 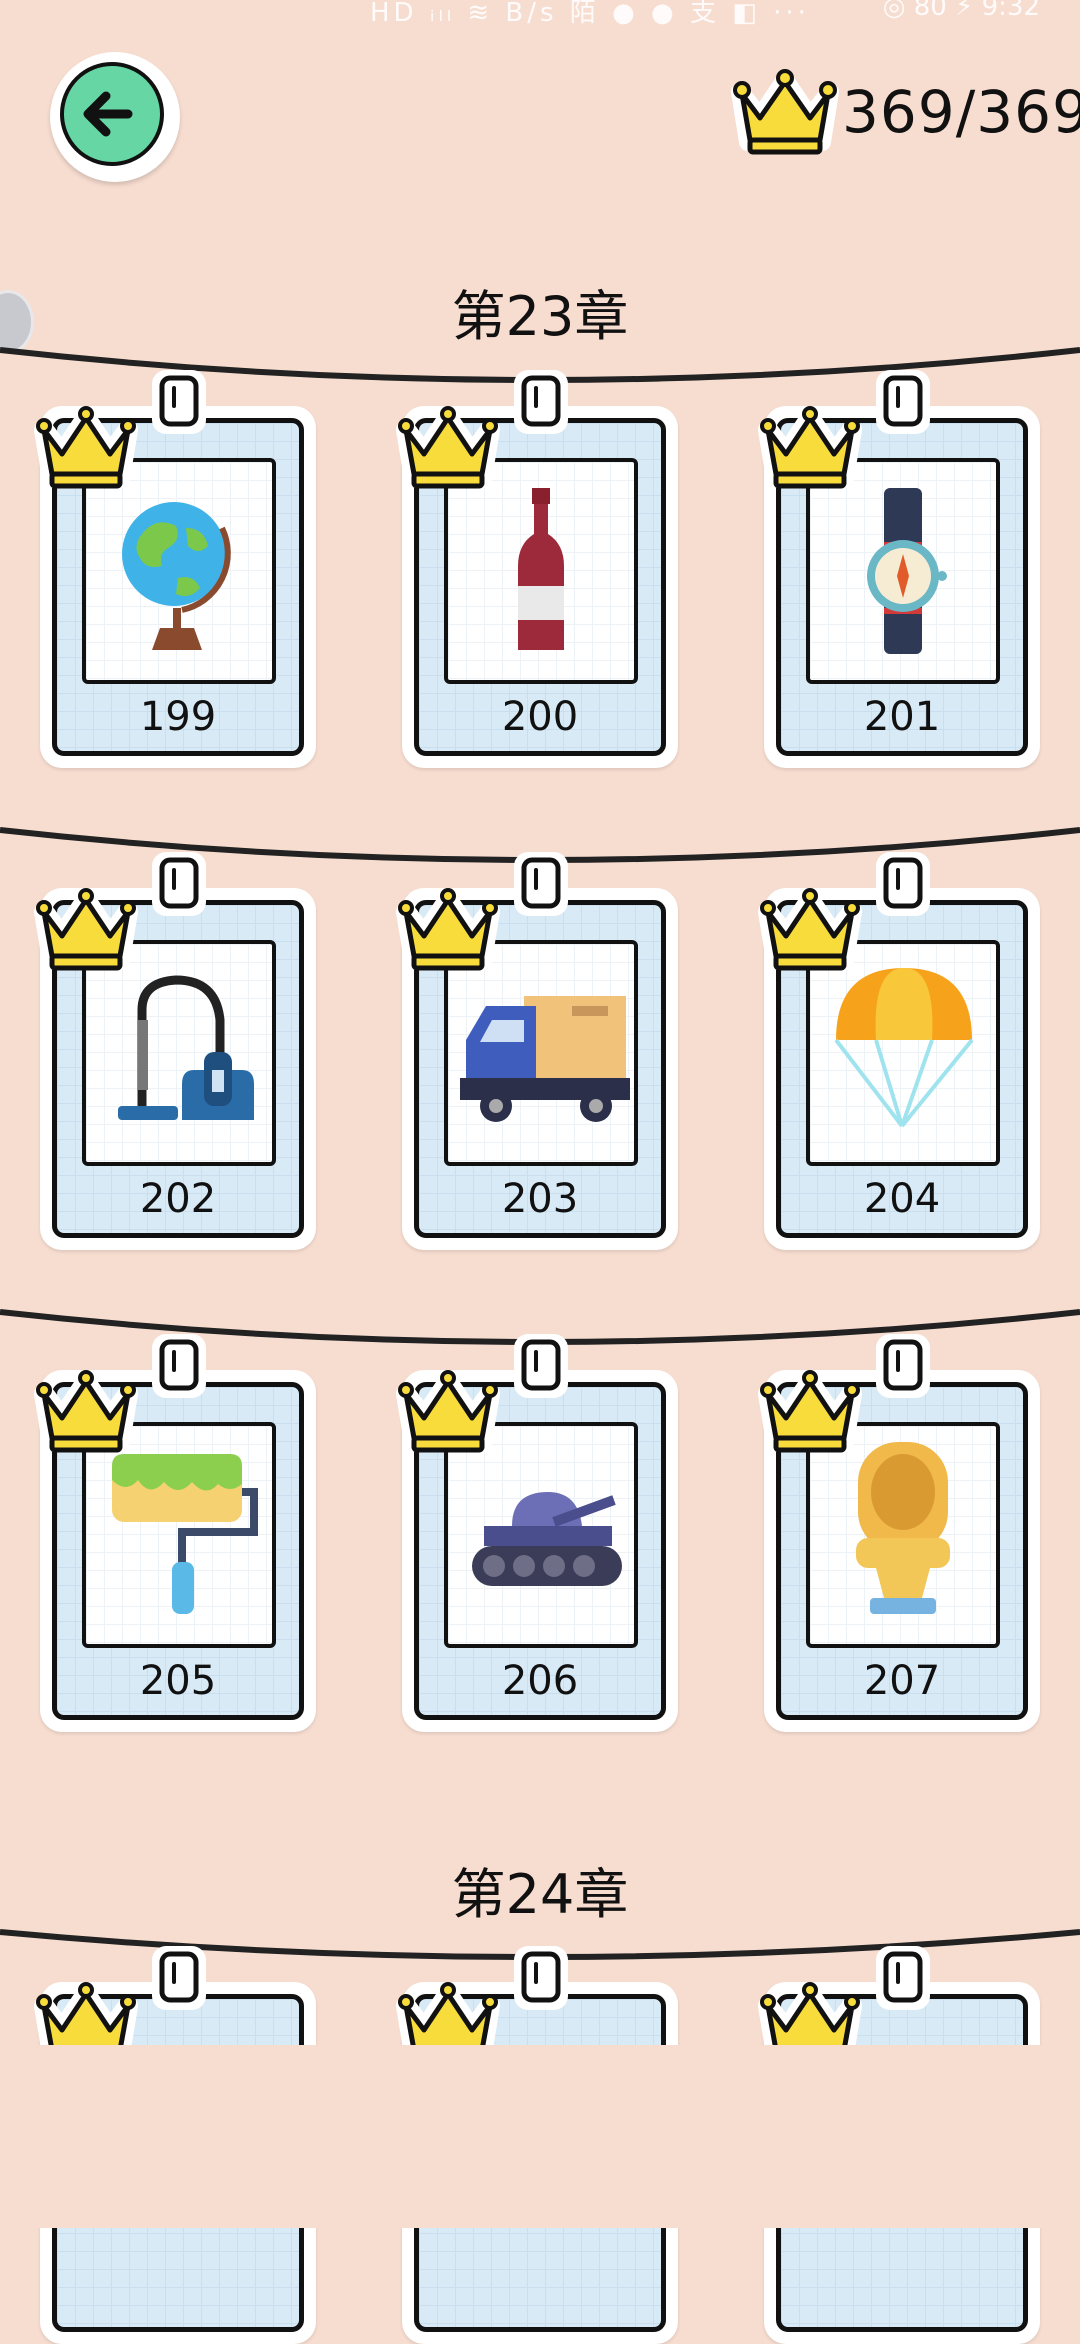 I want to click on back-button, so click(x=115, y=117).